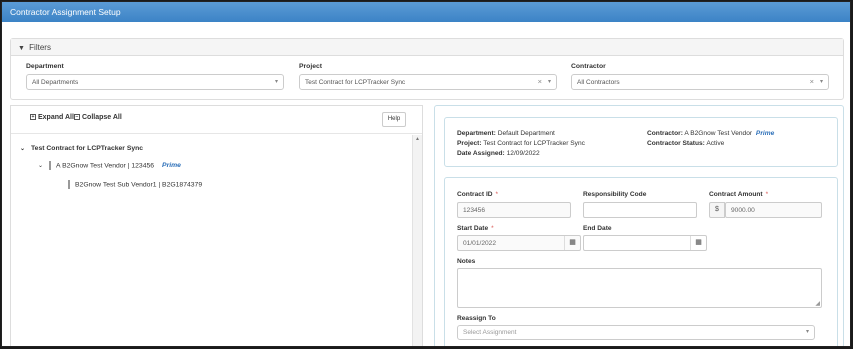 The image size is (853, 349). I want to click on scroll-up-icon: ▲, so click(417, 139).